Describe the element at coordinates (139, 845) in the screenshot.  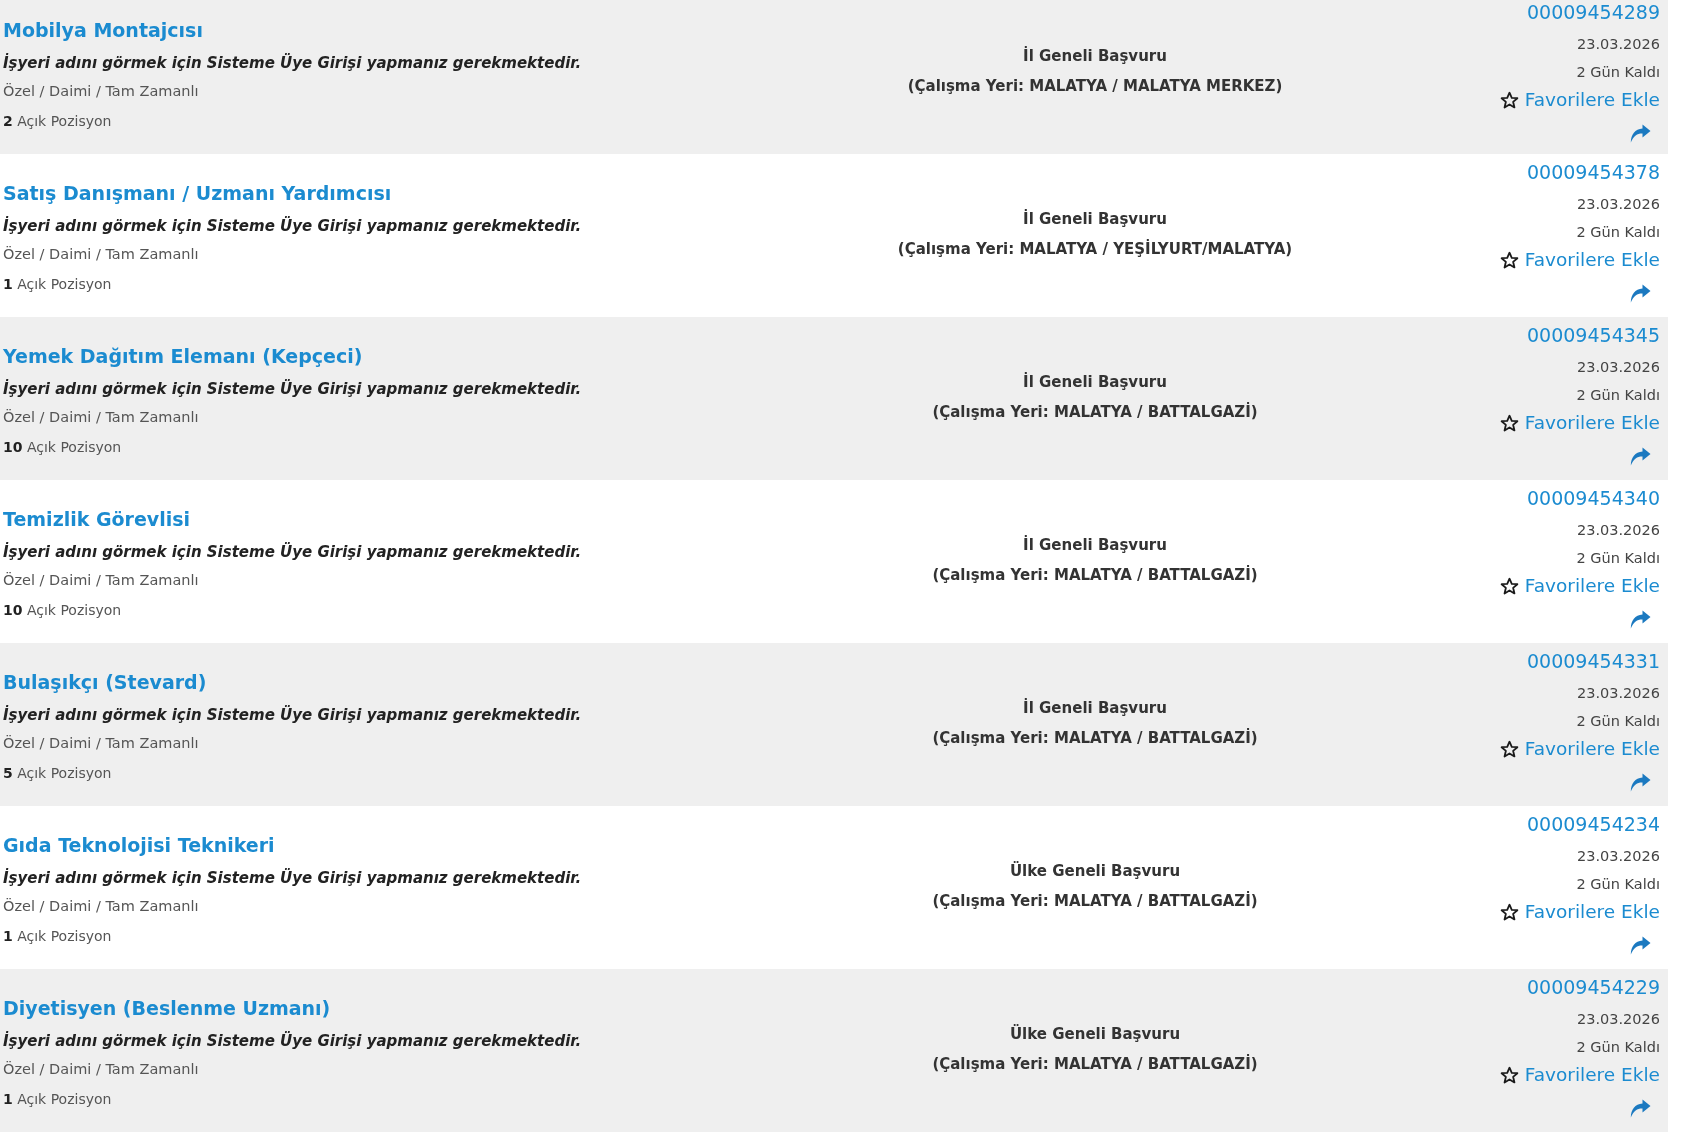
I see `job-title-link: Gıda Teknolojisi Teknikeri` at that location.